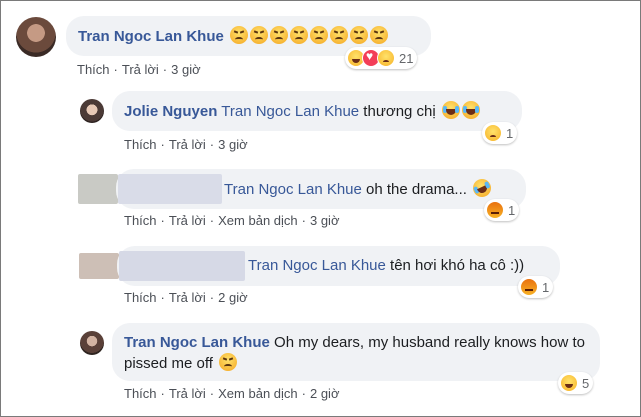 The height and width of the screenshot is (417, 641). Describe the element at coordinates (586, 383) in the screenshot. I see `reaction-count: 5` at that location.